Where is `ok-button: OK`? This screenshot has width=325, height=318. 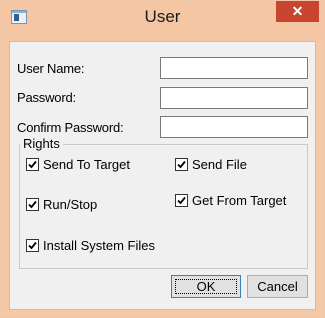
ok-button: OK is located at coordinates (206, 286).